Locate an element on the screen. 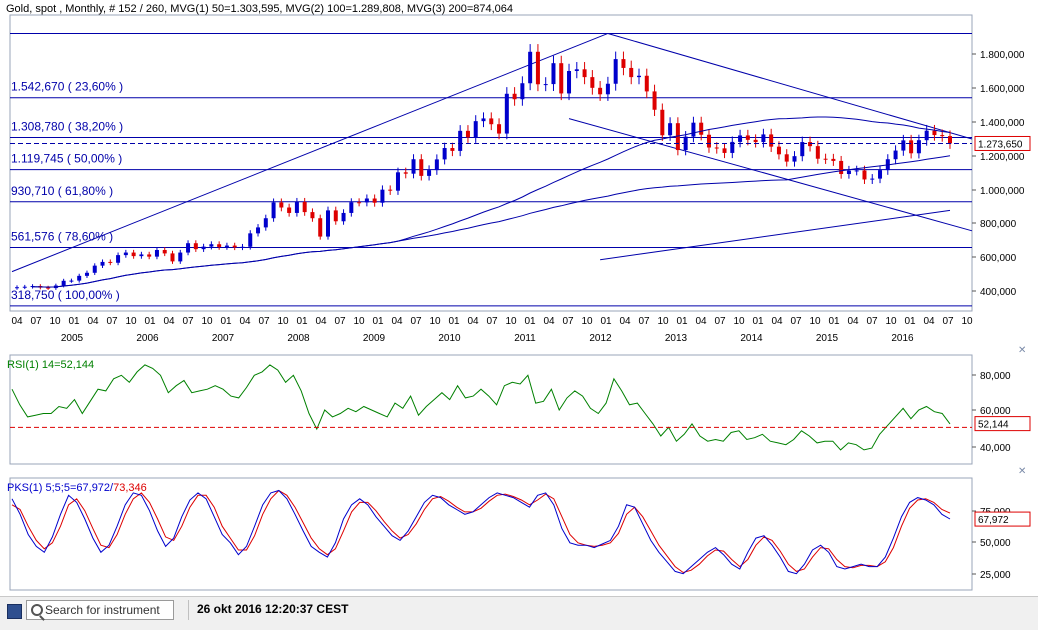  year-tick-label: 2006 is located at coordinates (147, 338).